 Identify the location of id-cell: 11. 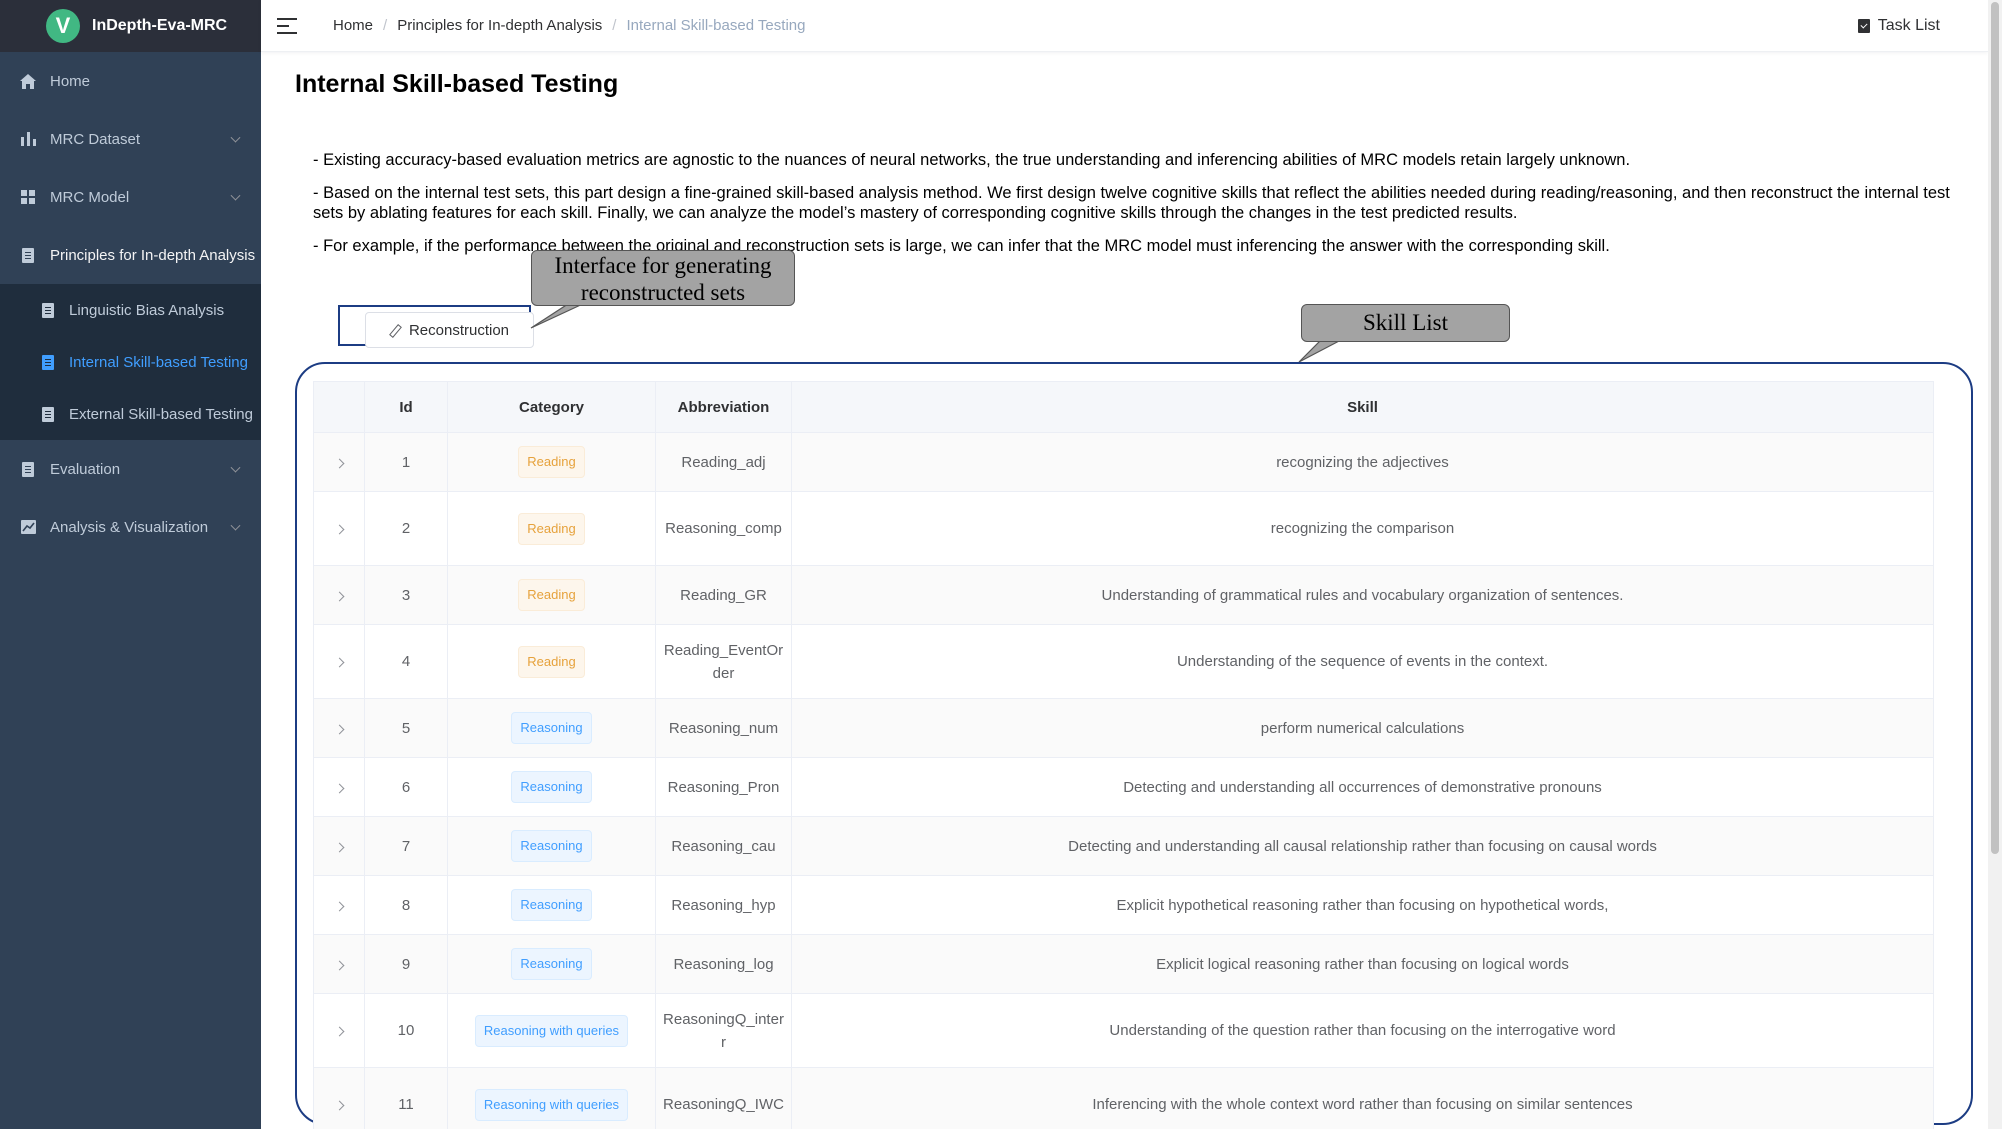
(406, 1098).